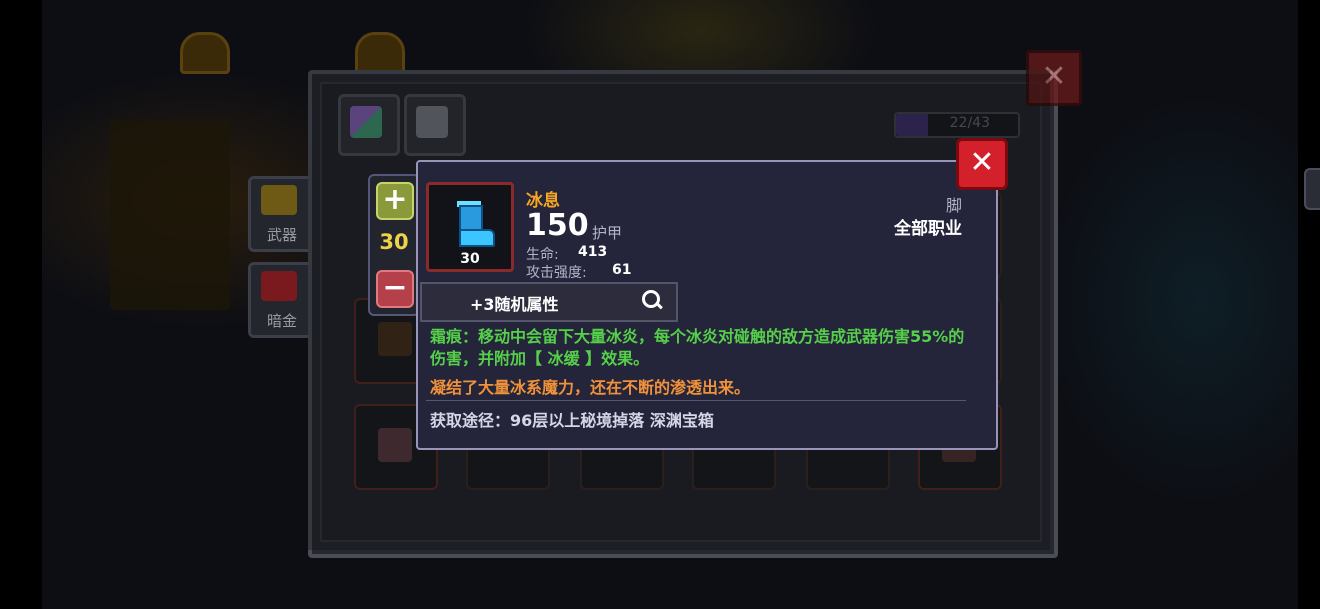 This screenshot has width=1320, height=609. Describe the element at coordinates (556, 273) in the screenshot. I see `stat-label: 攻击强度:` at that location.